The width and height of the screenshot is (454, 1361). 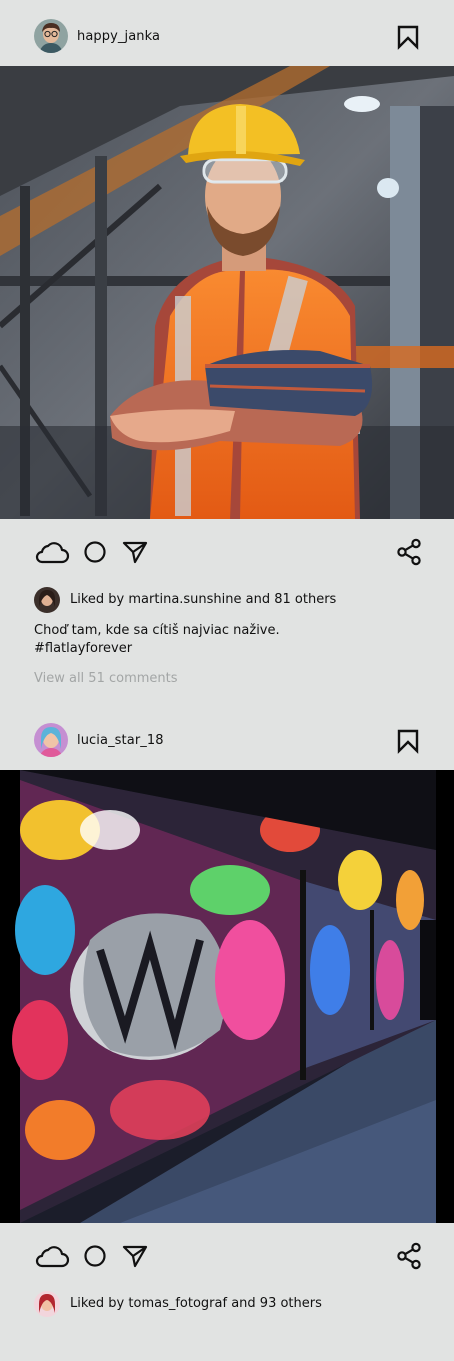 I want to click on caption-text: Choď tam, kde sa cítiš najviac naživе., so click(x=157, y=630).